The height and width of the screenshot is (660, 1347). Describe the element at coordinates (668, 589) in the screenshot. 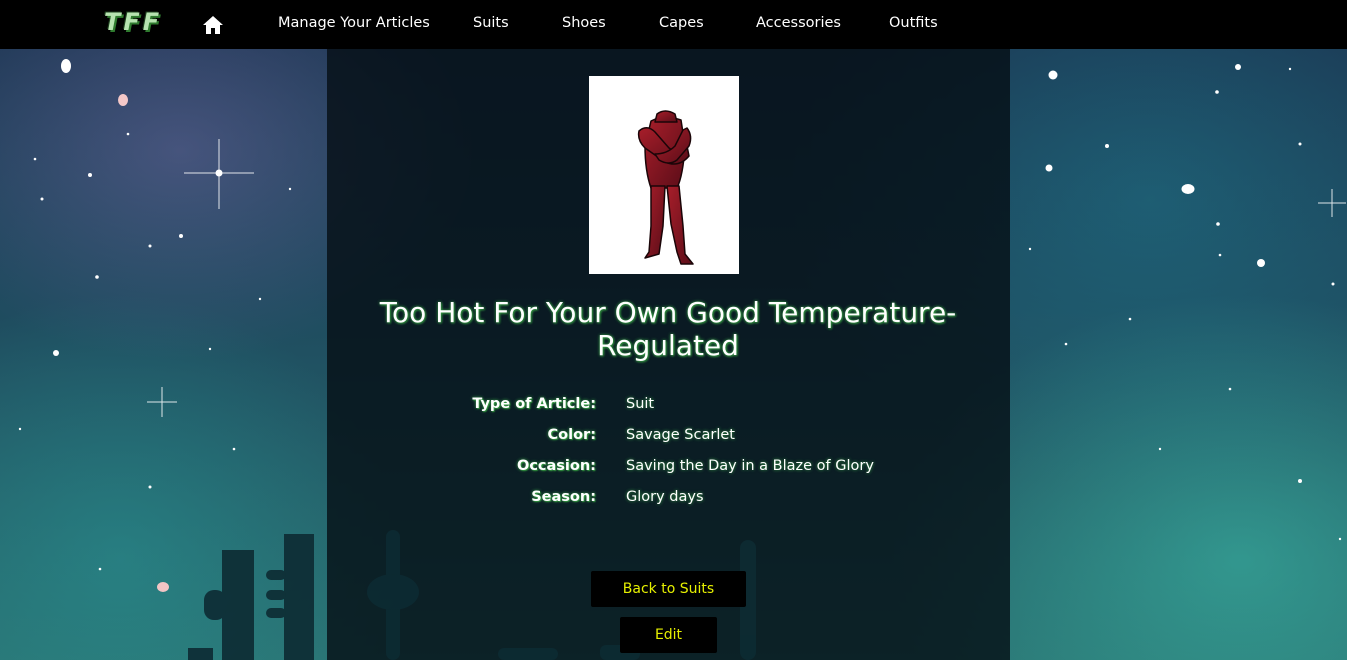

I see `back-to-suits-button: Back to Suits` at that location.